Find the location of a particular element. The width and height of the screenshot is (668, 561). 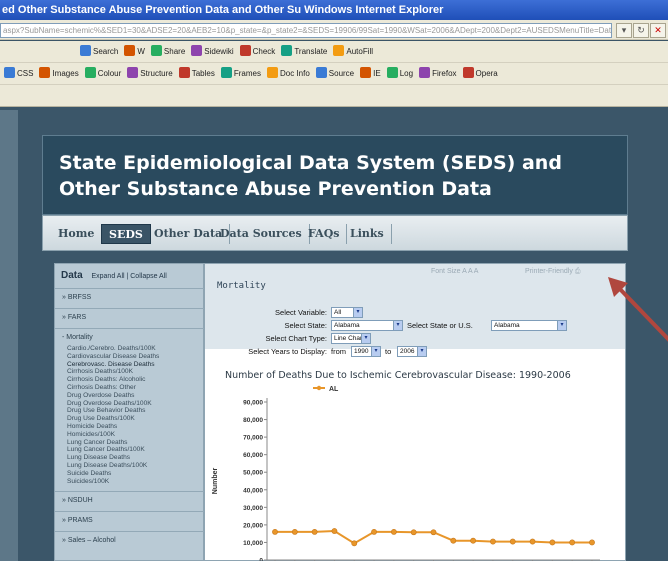

sidebar-item: Cirrhosis Deaths: Other is located at coordinates (113, 388).